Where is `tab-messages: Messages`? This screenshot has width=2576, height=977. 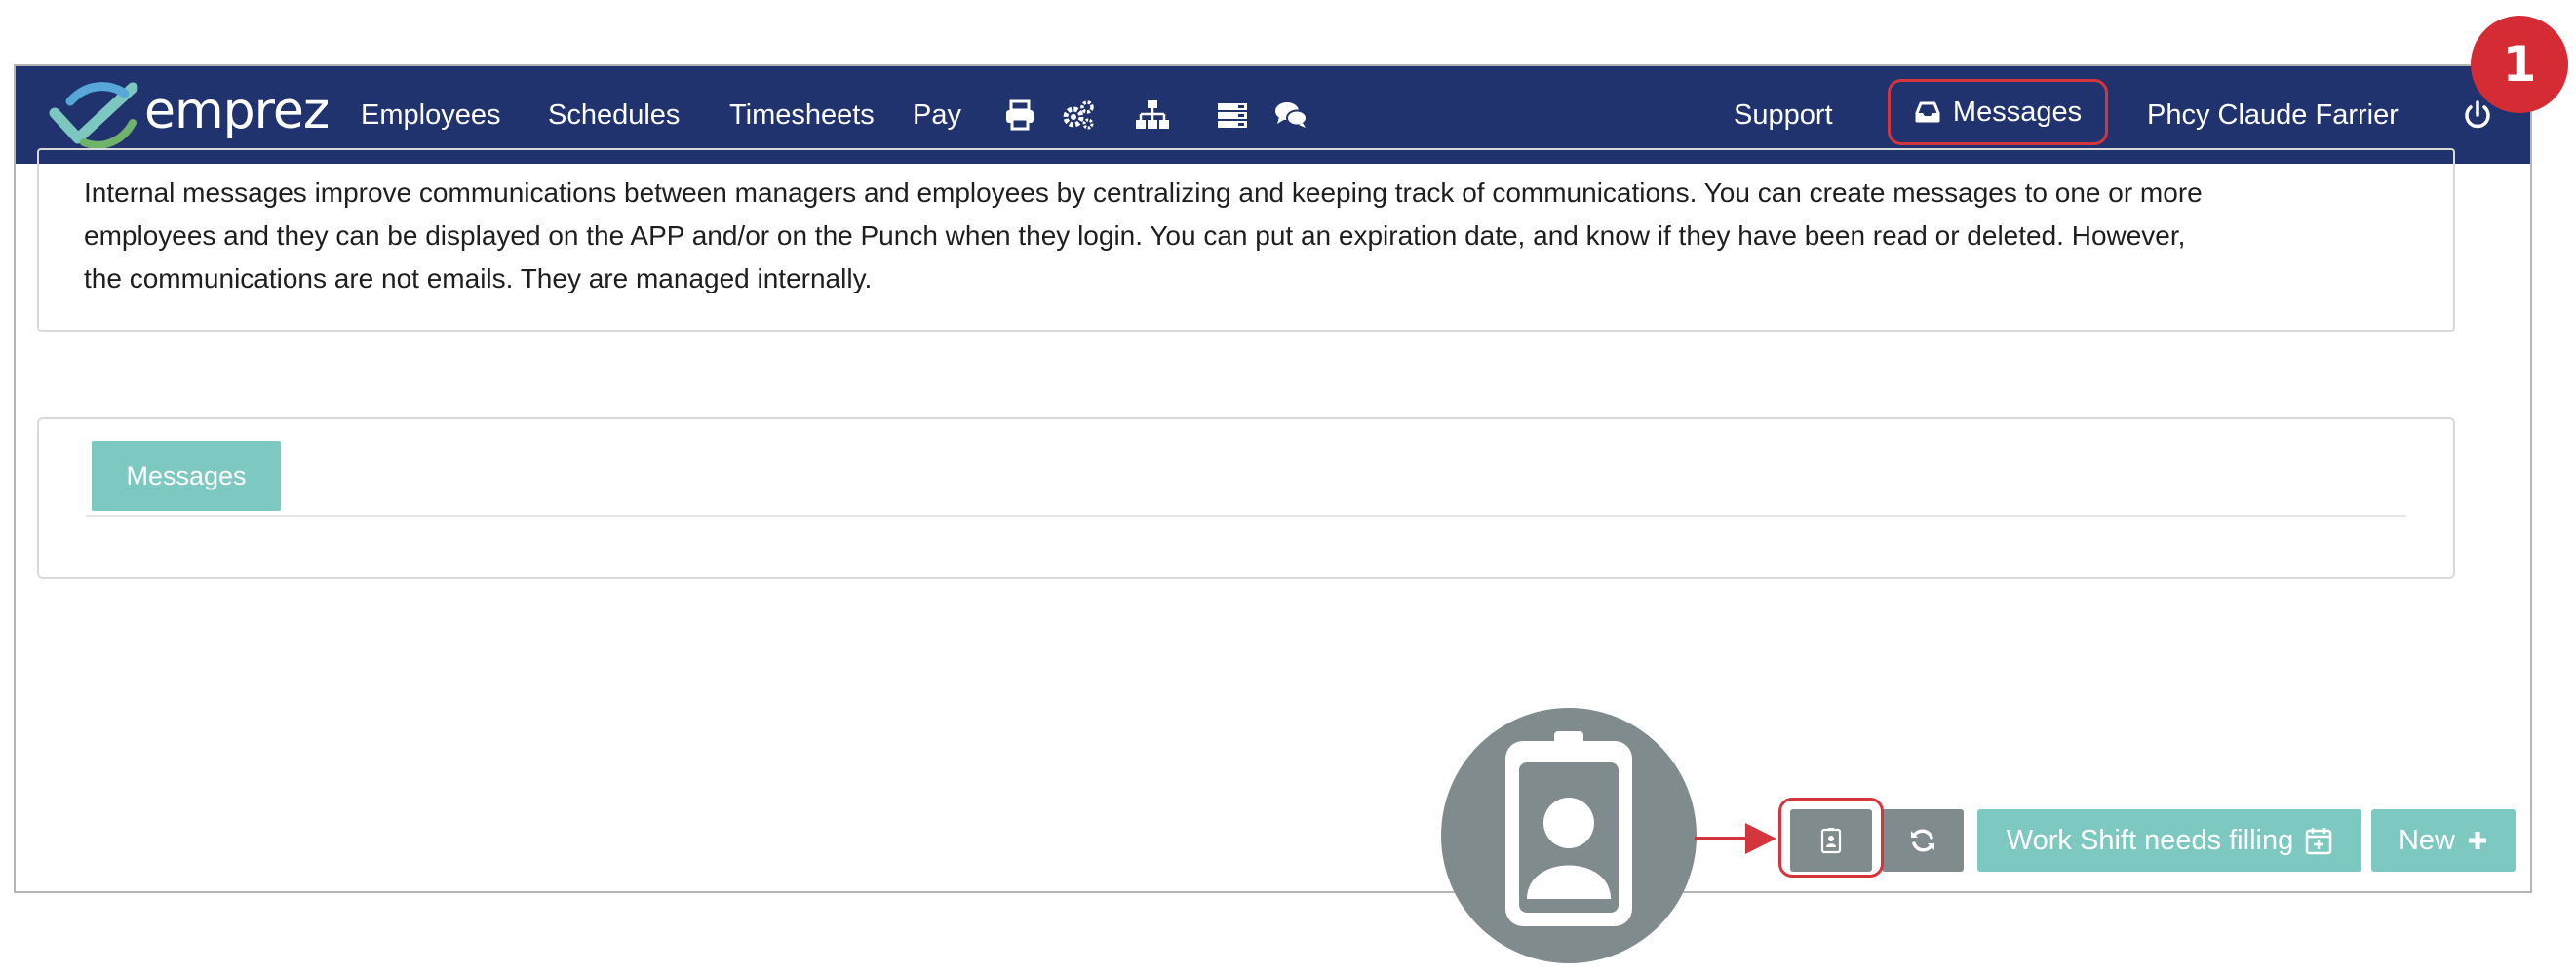 tab-messages: Messages is located at coordinates (186, 476).